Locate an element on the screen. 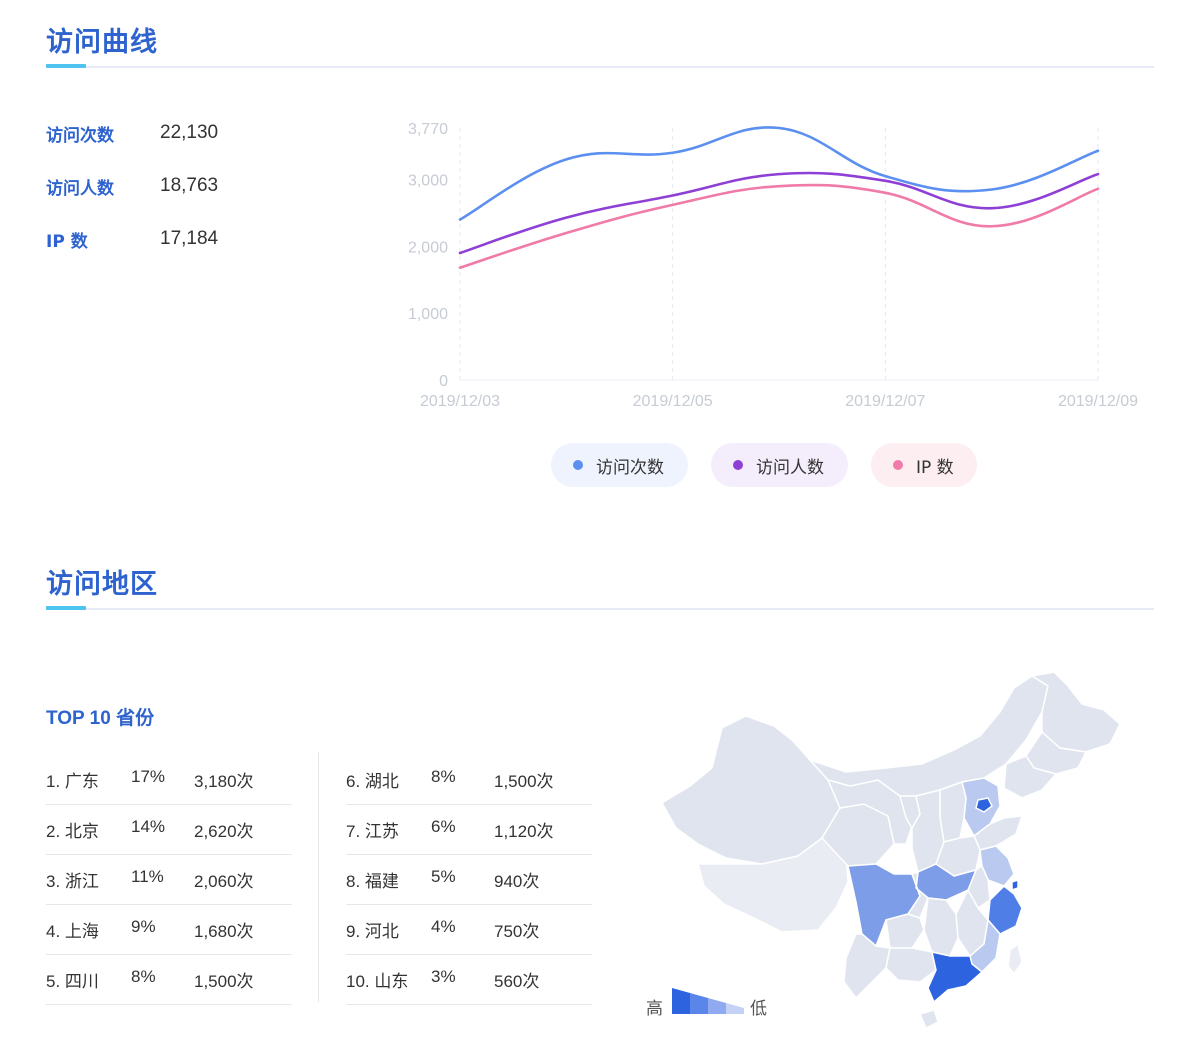 This screenshot has width=1200, height=1061. chart-y-tick-label: 0 is located at coordinates (443, 381).